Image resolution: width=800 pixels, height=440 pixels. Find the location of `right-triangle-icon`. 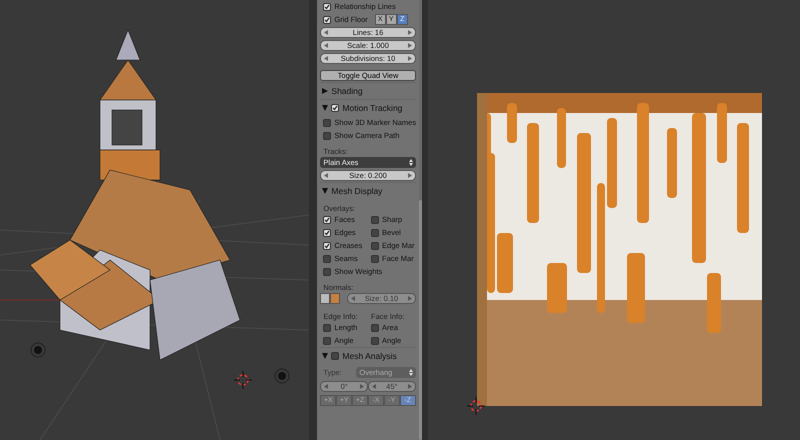

right-triangle-icon is located at coordinates (325, 91).